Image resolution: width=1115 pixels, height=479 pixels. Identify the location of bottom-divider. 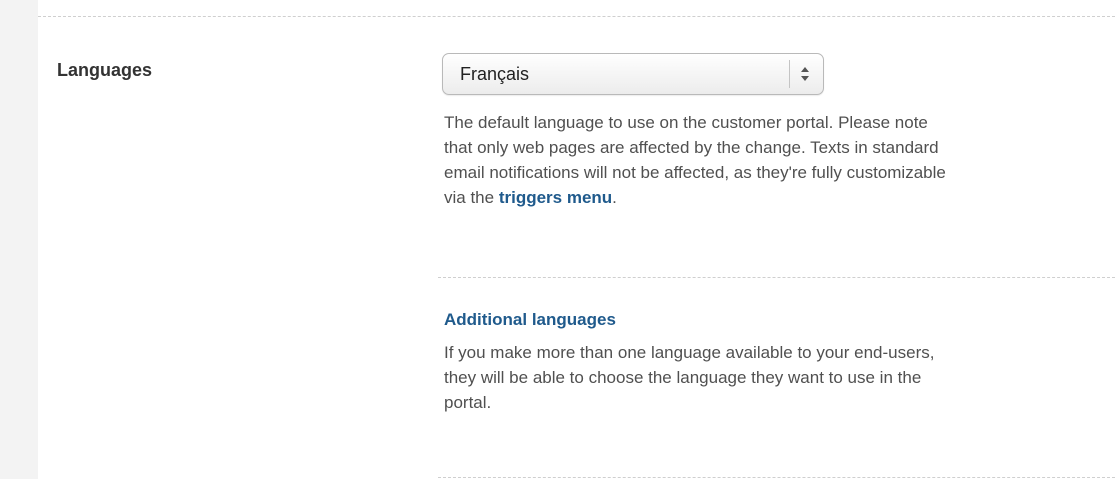
(776, 477).